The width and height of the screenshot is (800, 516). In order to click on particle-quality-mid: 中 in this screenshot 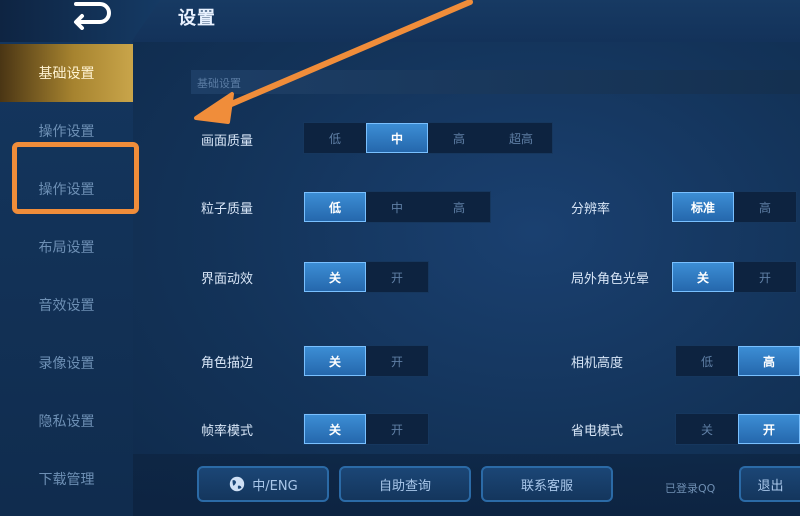, I will do `click(397, 207)`.